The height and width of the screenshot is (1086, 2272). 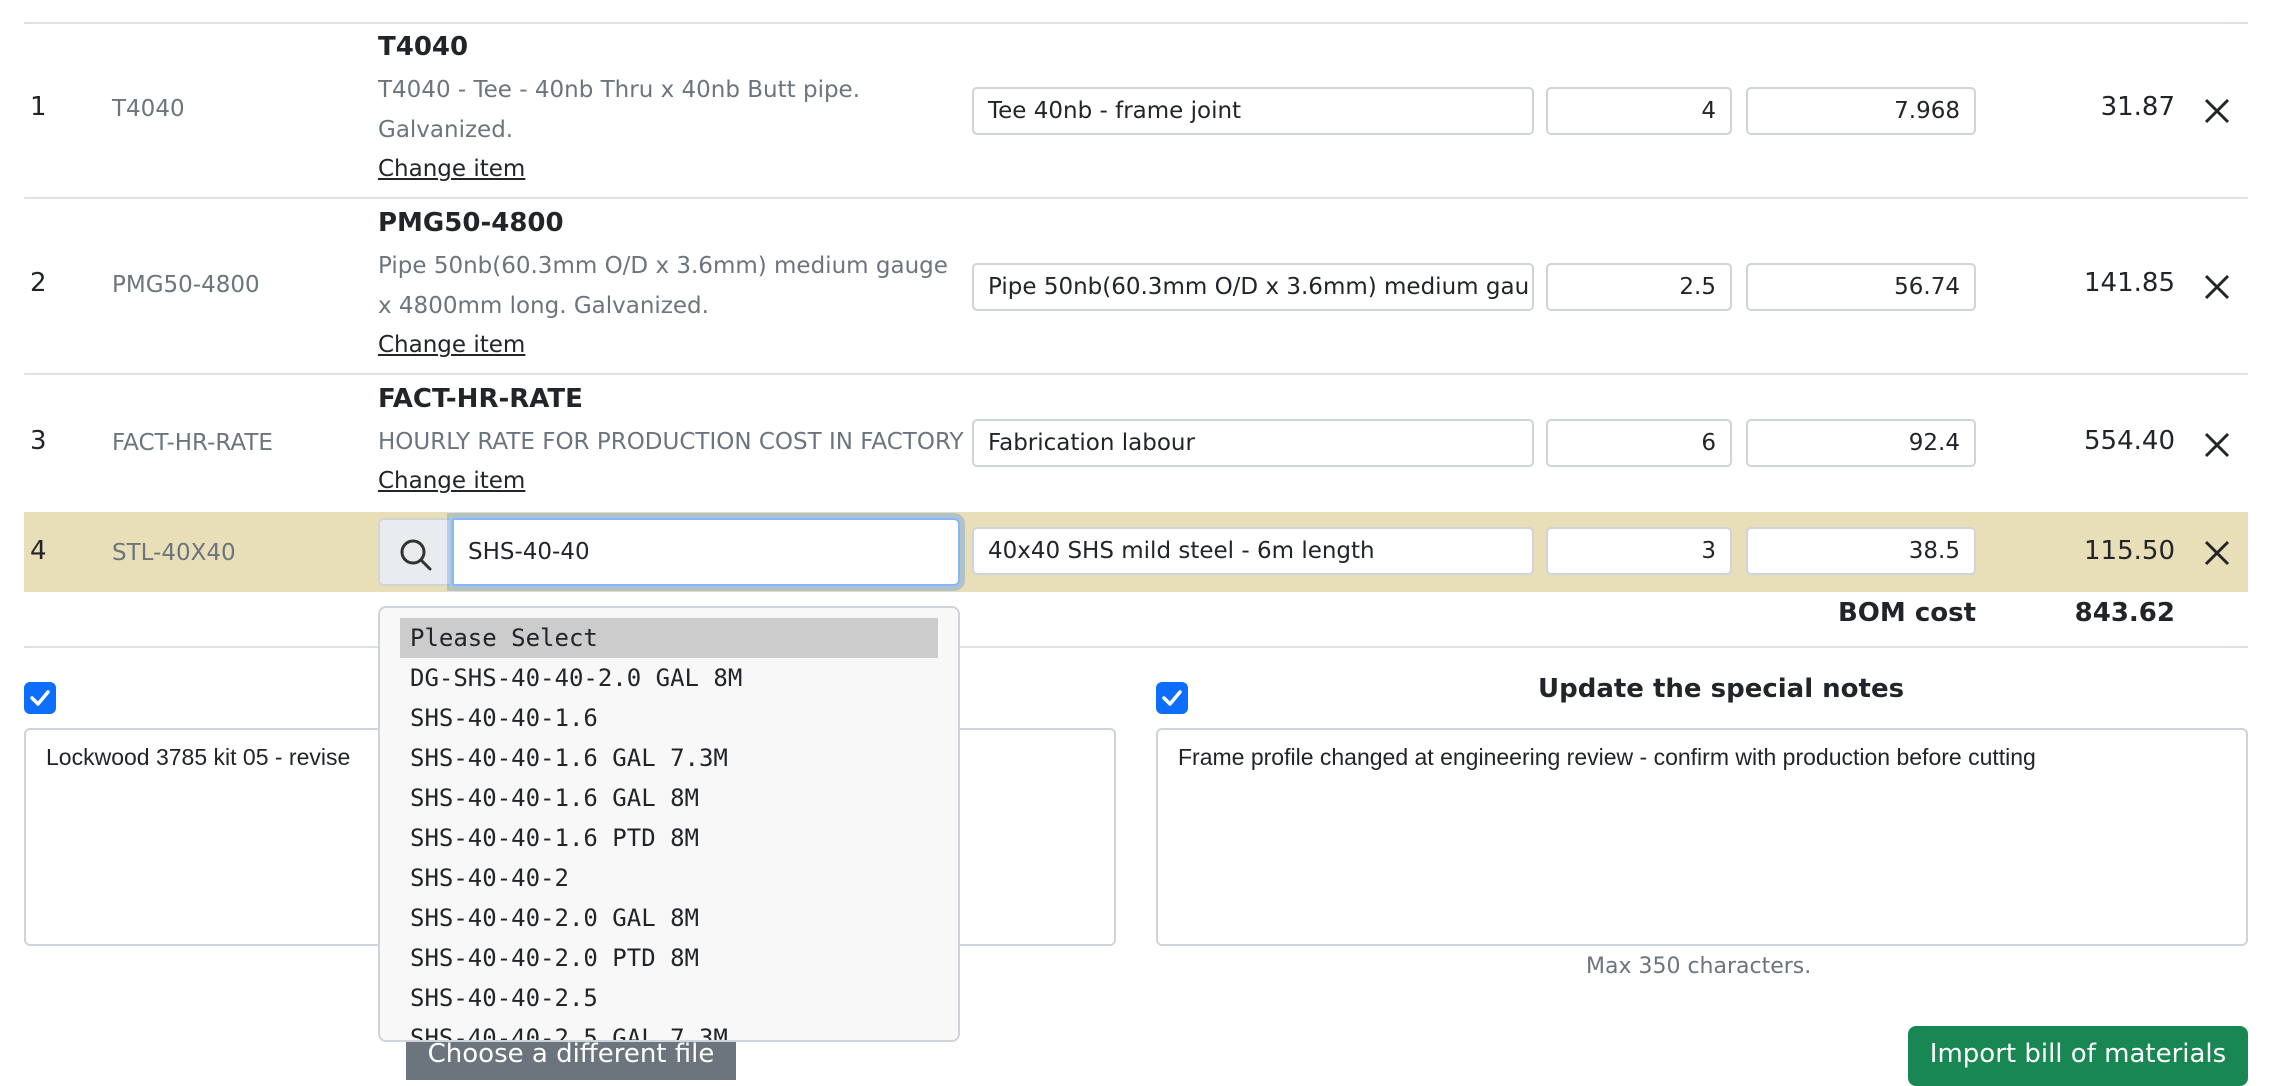 What do you see at coordinates (1253, 443) in the screenshot?
I see `description-input: Fabrication labour` at bounding box center [1253, 443].